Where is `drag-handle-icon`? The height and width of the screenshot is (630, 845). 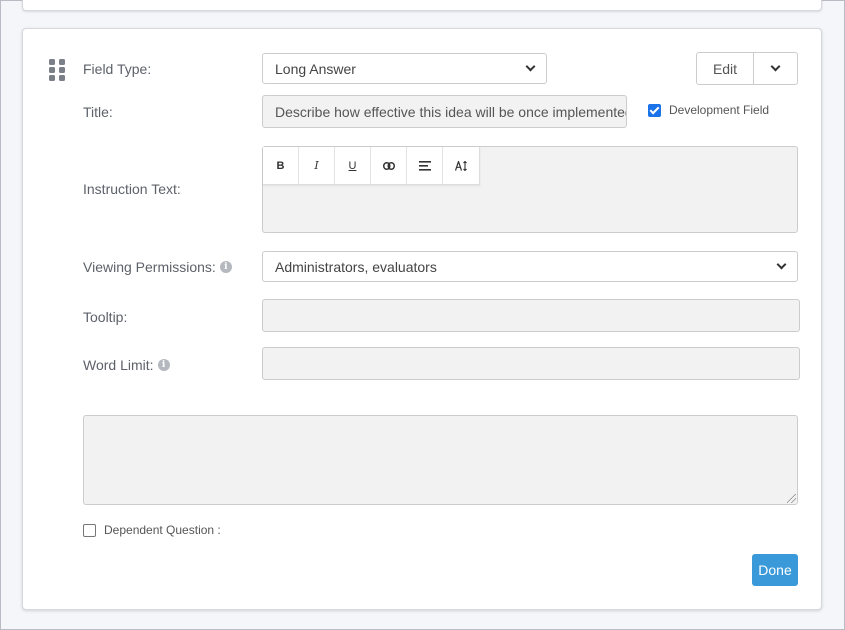 drag-handle-icon is located at coordinates (57, 70).